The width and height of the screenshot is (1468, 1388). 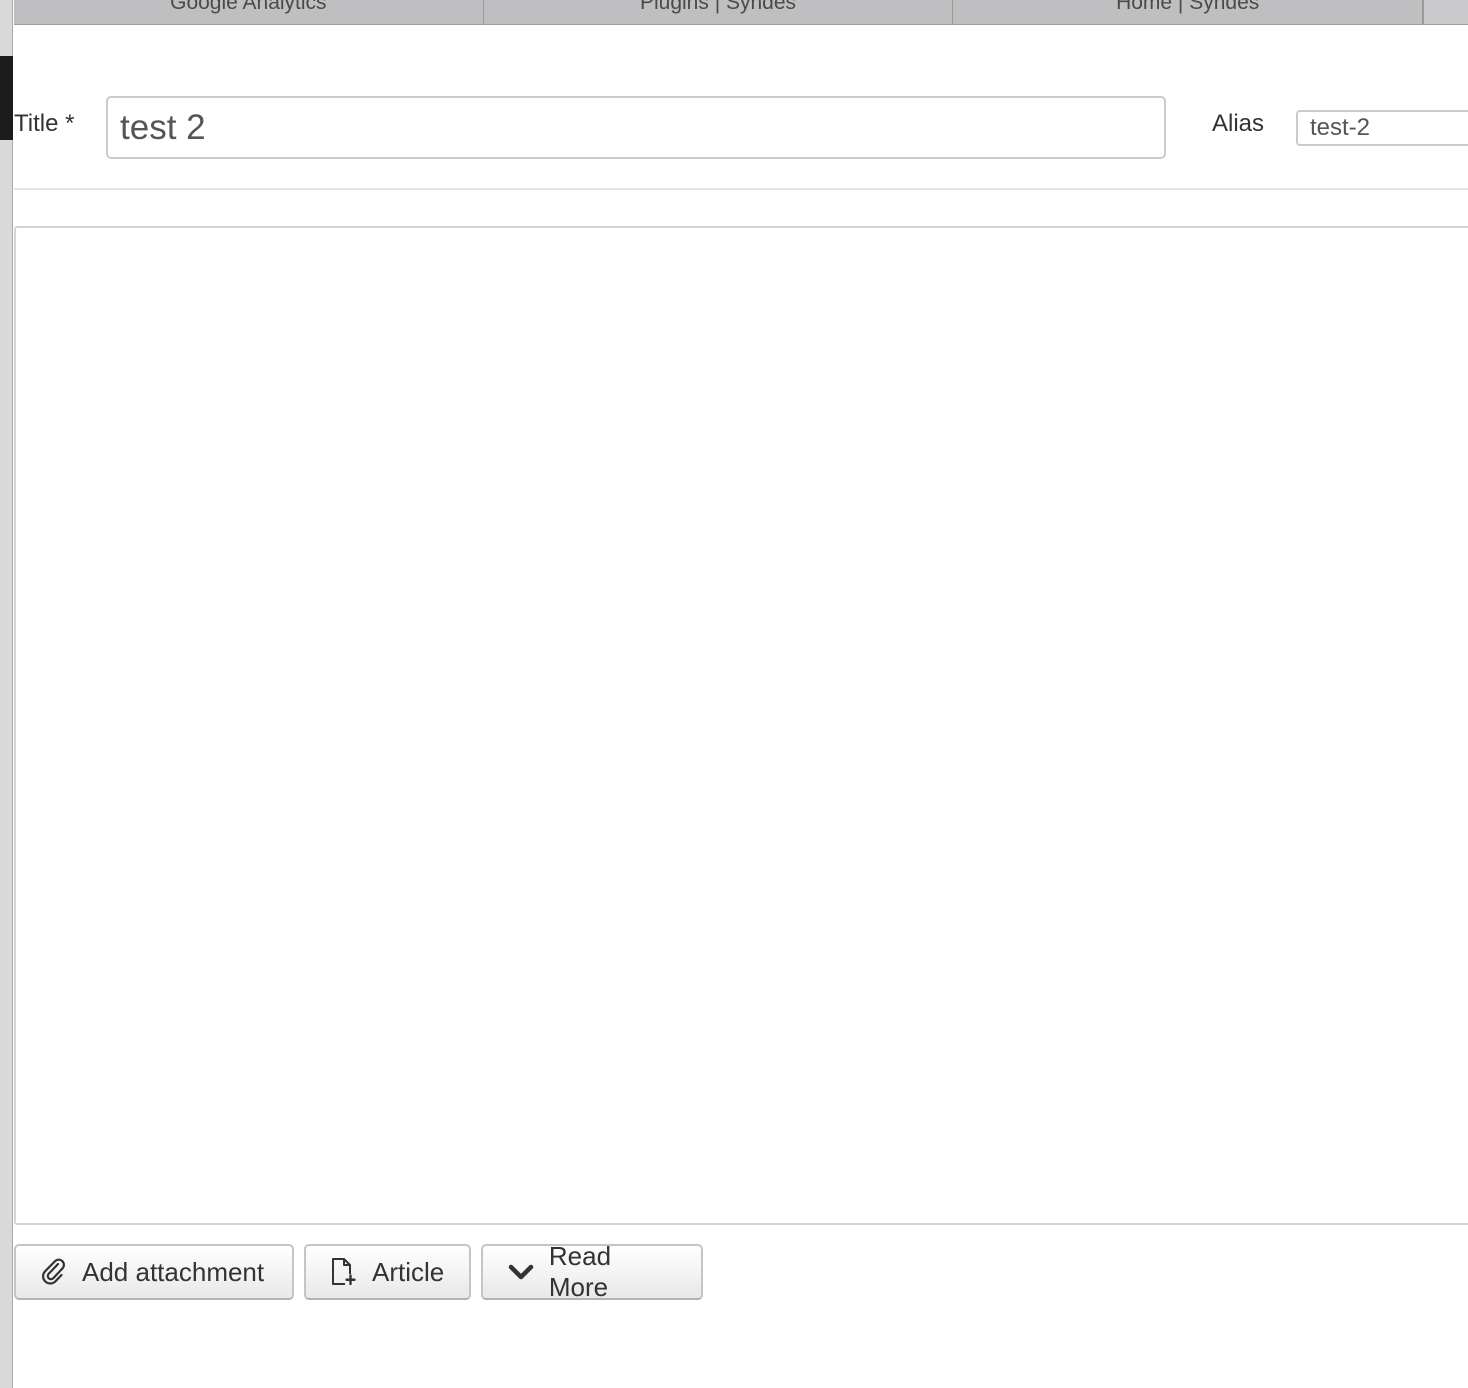 I want to click on add-attachment-label: Add attachment, so click(x=173, y=1271).